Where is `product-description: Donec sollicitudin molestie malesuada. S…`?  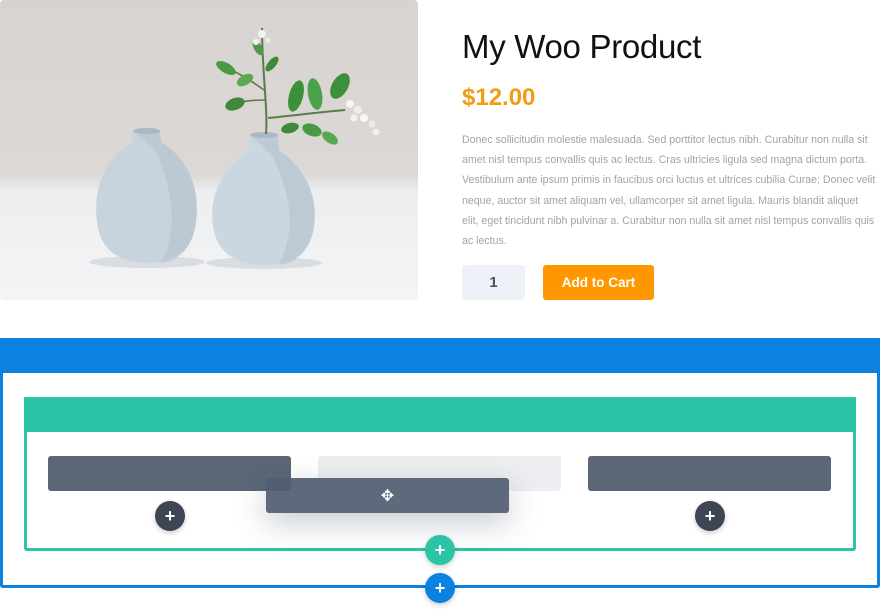
product-description: Donec sollicitudin molestie malesuada. S… is located at coordinates (669, 191).